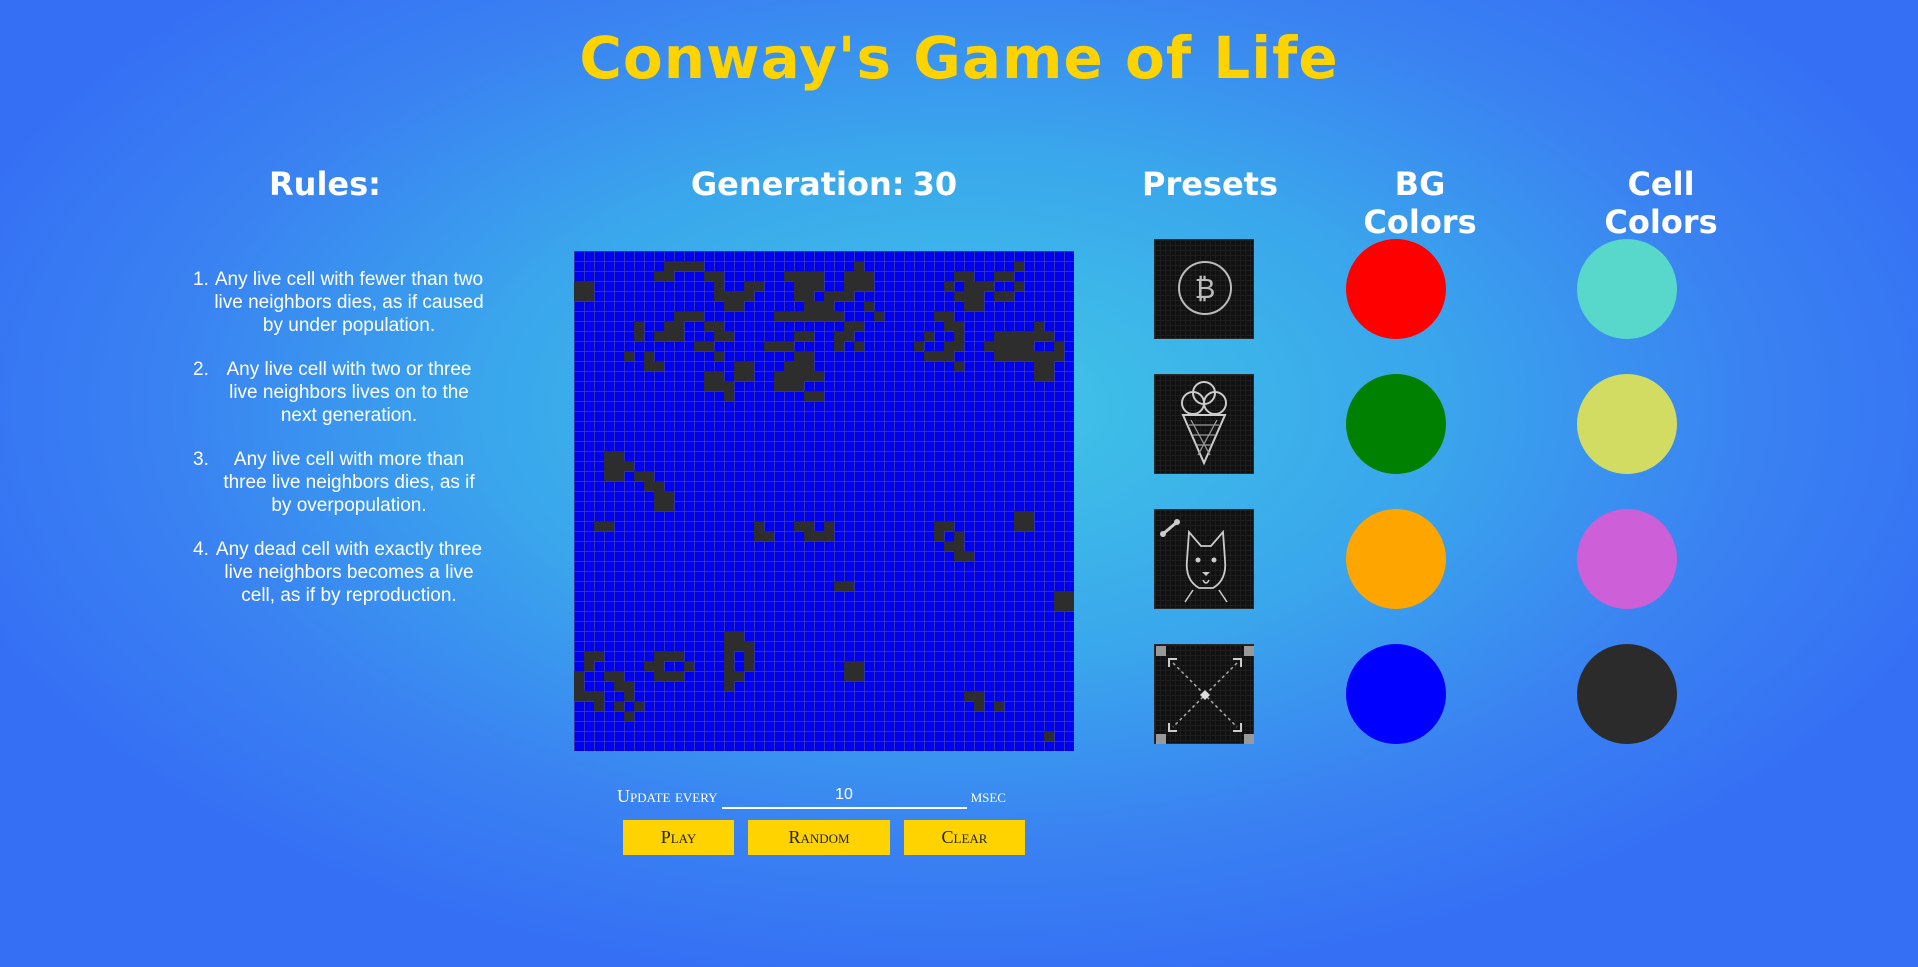  I want to click on cell-color-turquoise-swatch, so click(1627, 289).